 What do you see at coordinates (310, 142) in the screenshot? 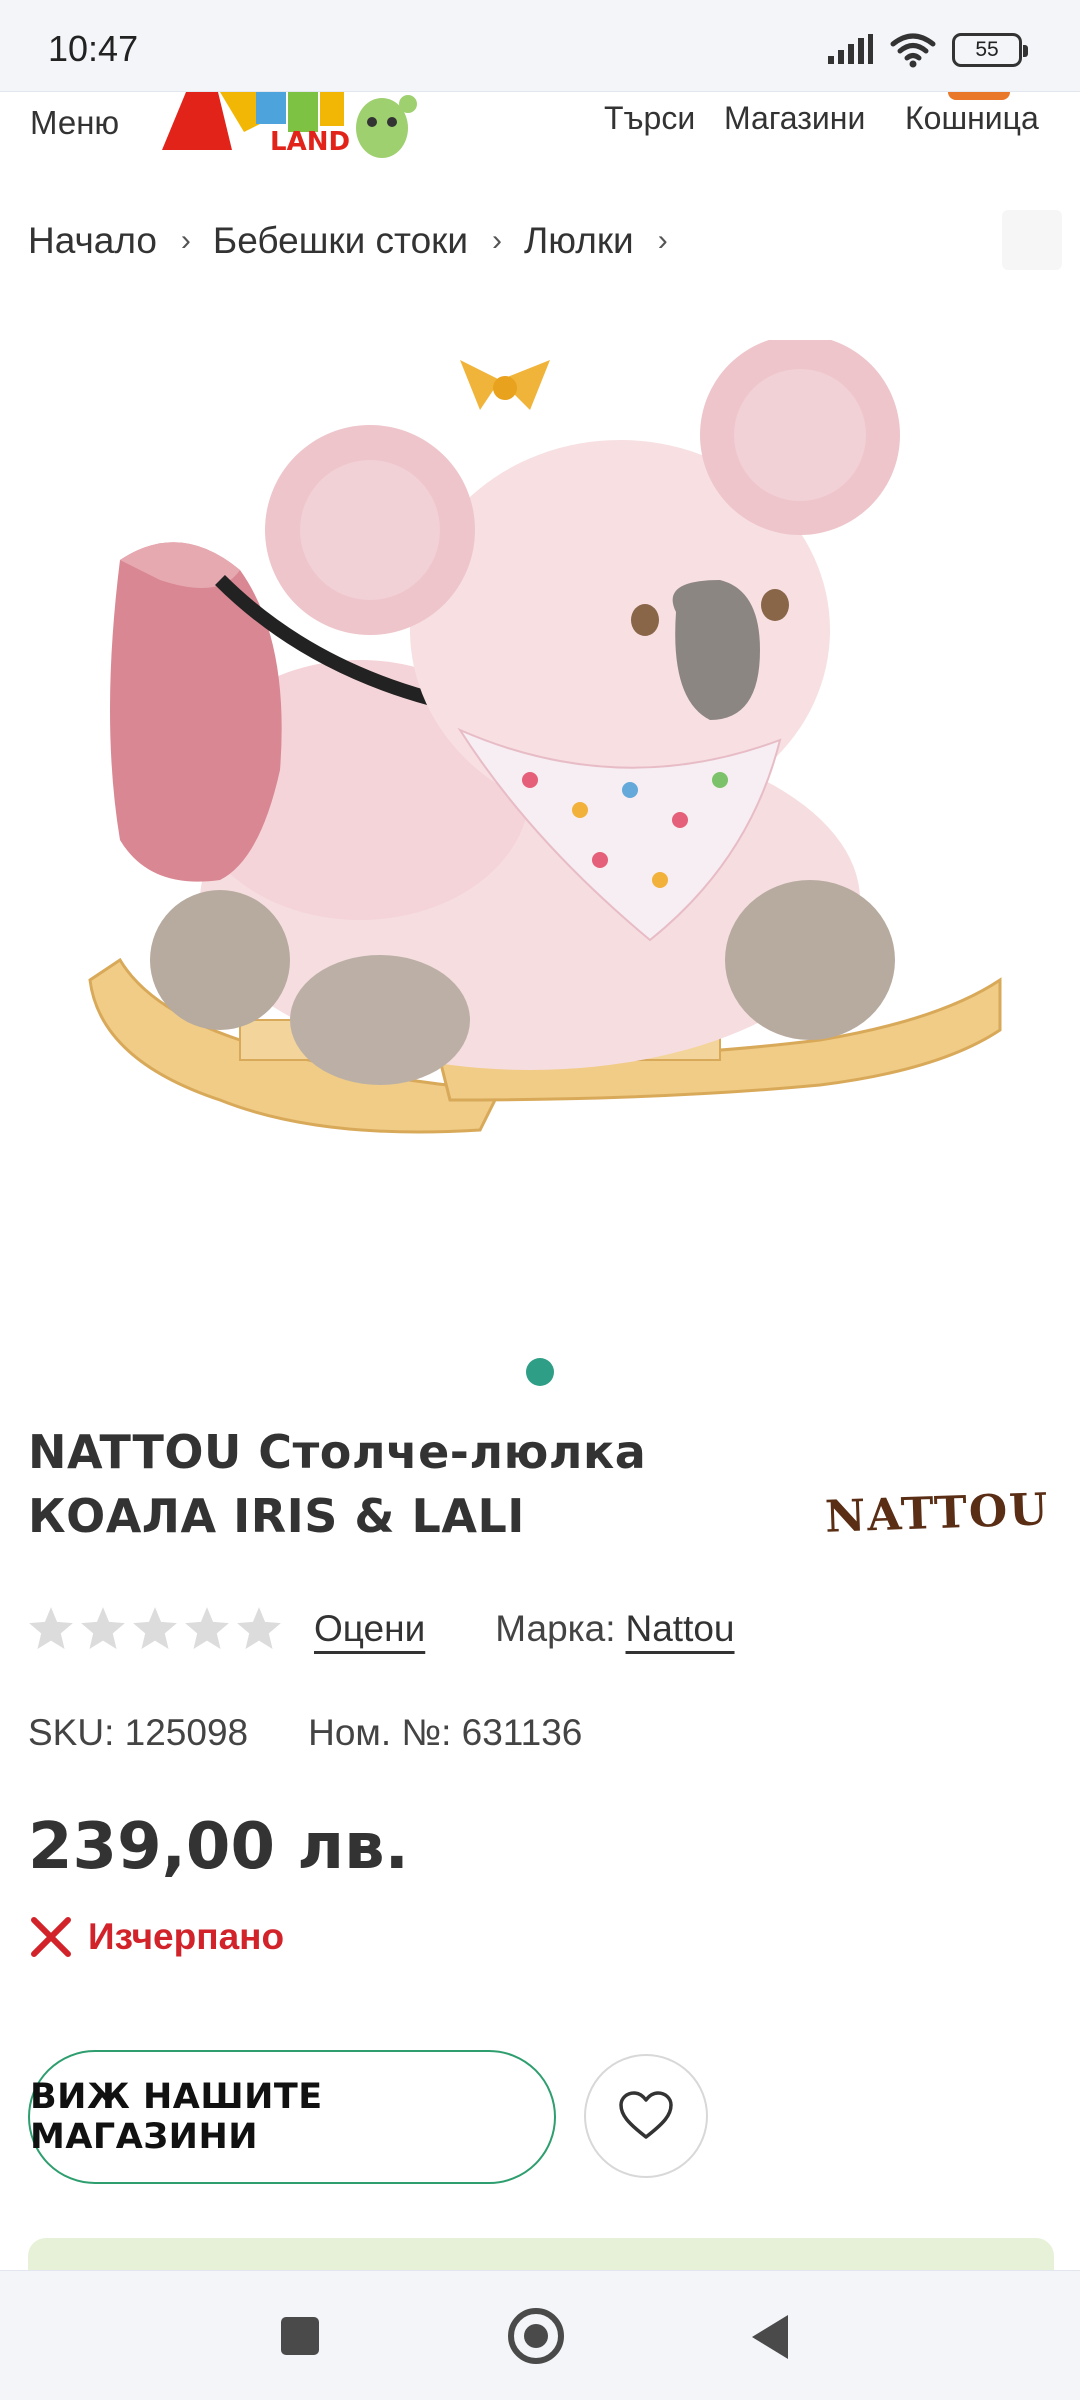
I see `svg-text: LAND` at bounding box center [310, 142].